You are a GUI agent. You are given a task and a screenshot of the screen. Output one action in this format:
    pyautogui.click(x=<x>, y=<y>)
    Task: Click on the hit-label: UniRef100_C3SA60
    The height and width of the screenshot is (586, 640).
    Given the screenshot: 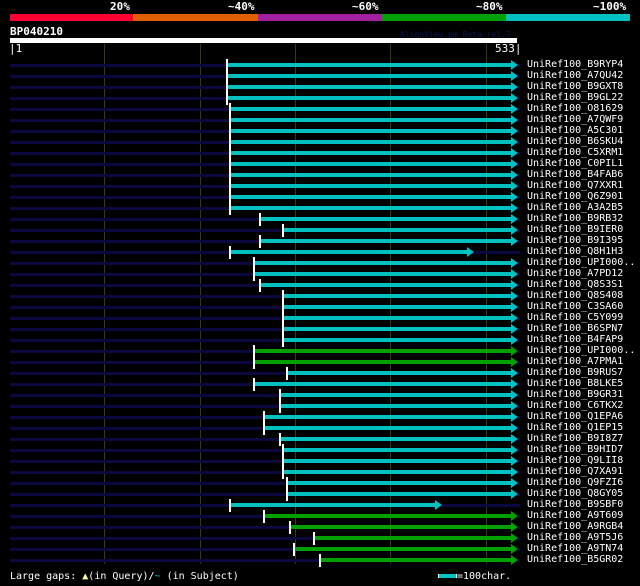 What is the action you would take?
    pyautogui.click(x=575, y=306)
    